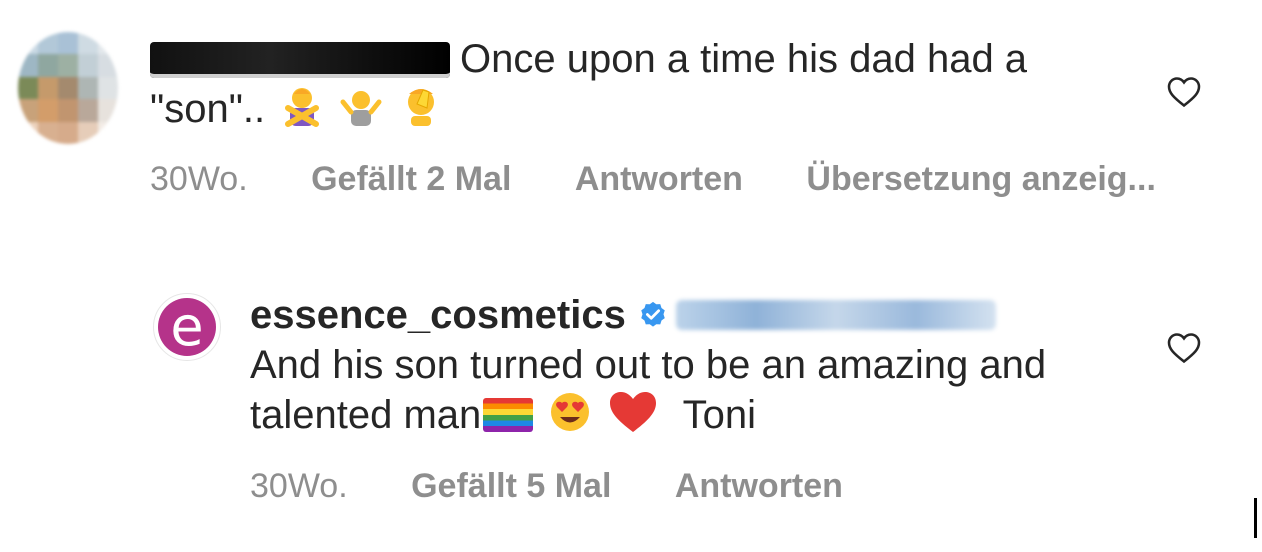  I want to click on like-reply-heart-icon, so click(1184, 348).